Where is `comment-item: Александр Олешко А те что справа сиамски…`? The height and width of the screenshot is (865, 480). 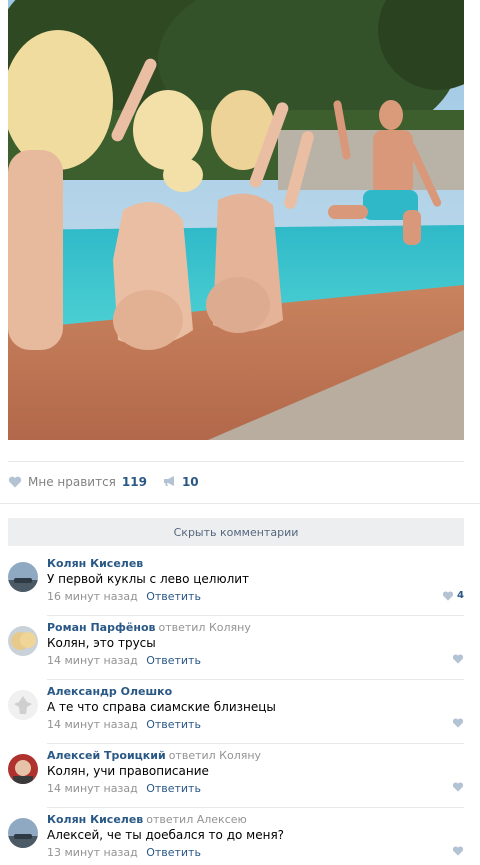 comment-item: Александр Олешко А те что справа сиамски… is located at coordinates (240, 712).